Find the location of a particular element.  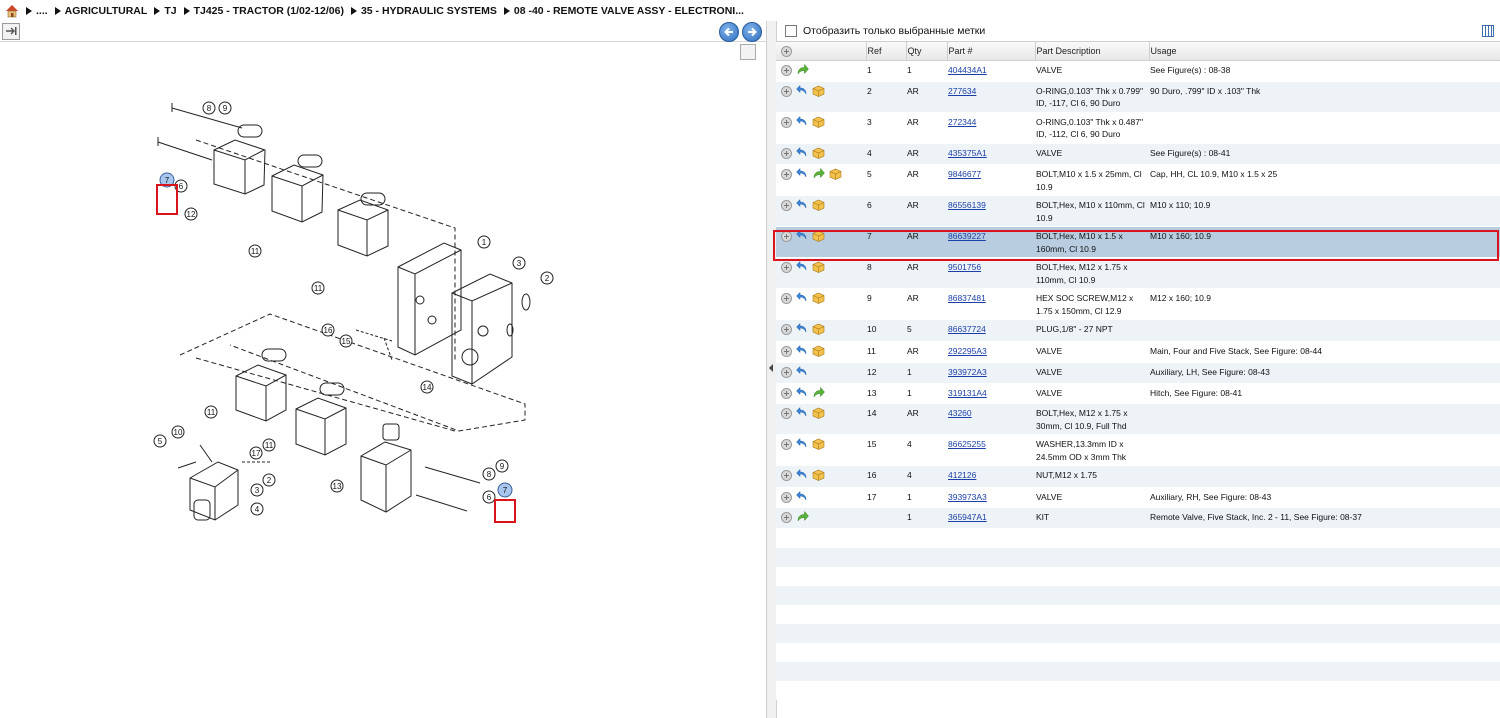

part-number-link: 9846677 is located at coordinates (964, 174).